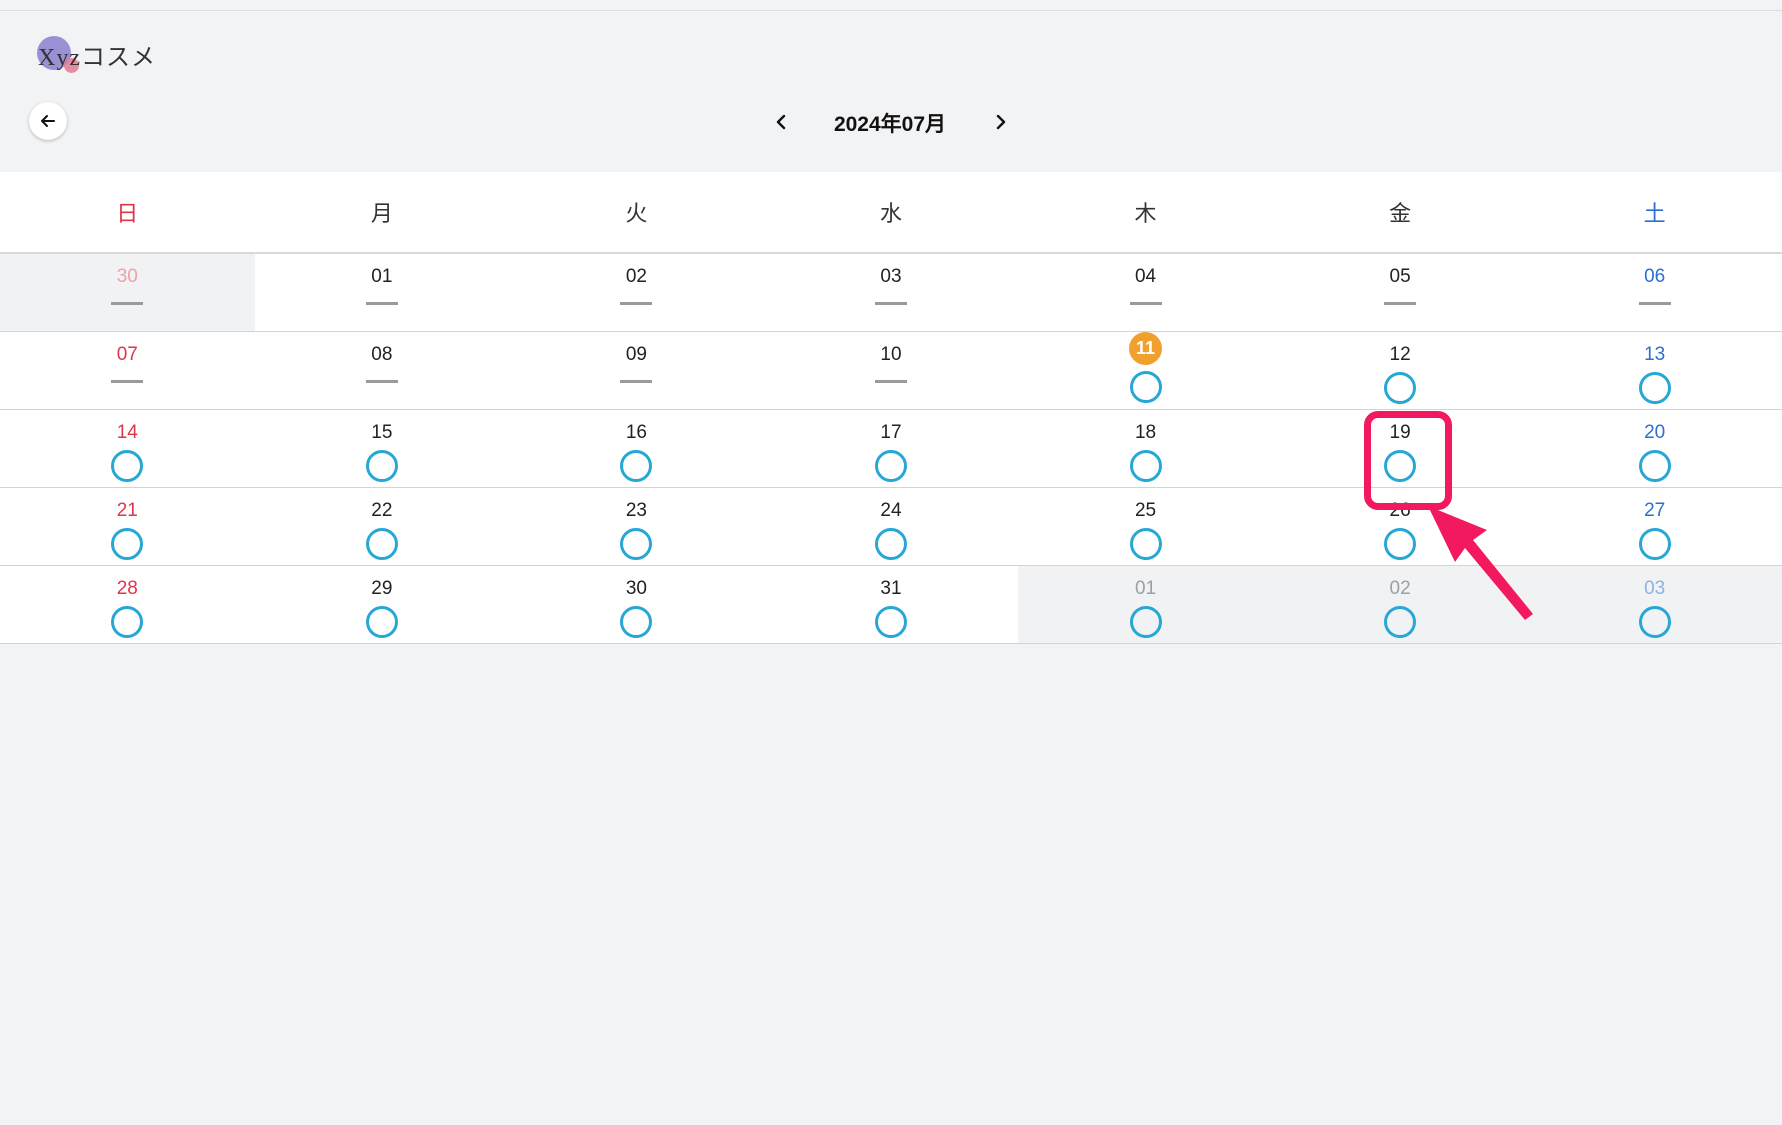  Describe the element at coordinates (1145, 432) in the screenshot. I see `day-number: 18` at that location.